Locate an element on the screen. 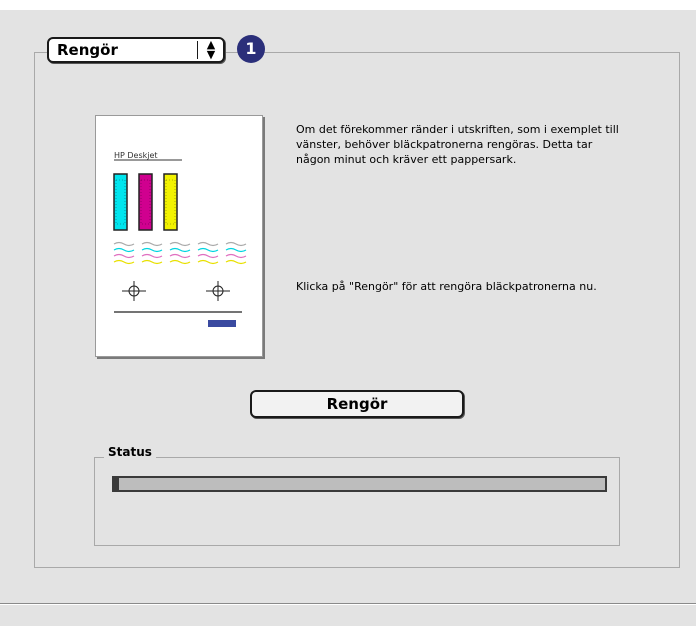 This screenshot has height=626, width=696. preview-page-title: HP Deskjet is located at coordinates (136, 155).